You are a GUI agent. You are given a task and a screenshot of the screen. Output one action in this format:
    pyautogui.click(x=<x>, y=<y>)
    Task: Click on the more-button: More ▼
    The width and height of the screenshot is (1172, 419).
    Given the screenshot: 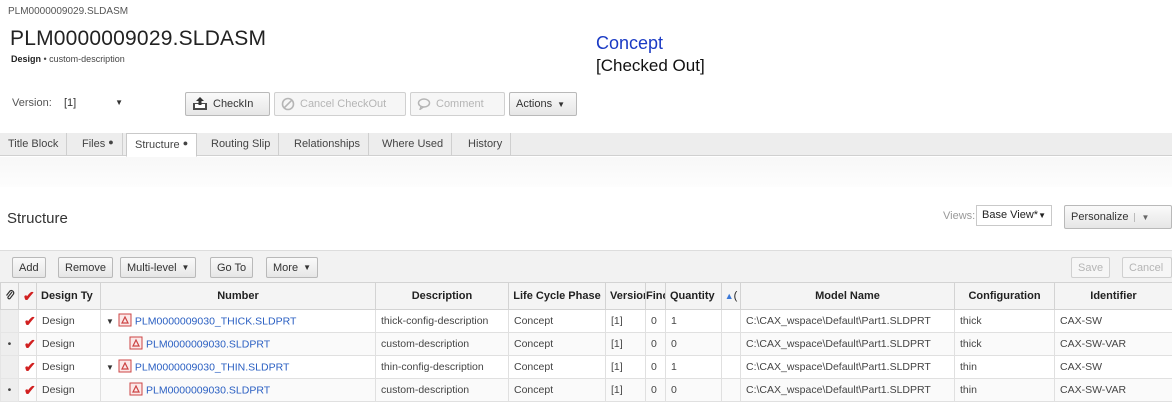 What is the action you would take?
    pyautogui.click(x=292, y=267)
    